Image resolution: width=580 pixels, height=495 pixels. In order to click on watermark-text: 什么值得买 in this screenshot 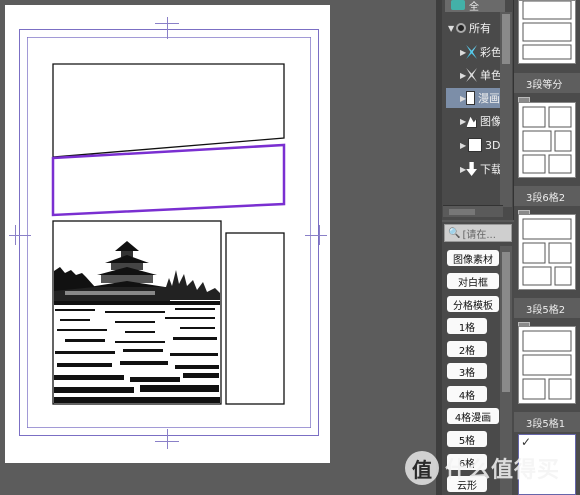, I will do `click(503, 470)`.